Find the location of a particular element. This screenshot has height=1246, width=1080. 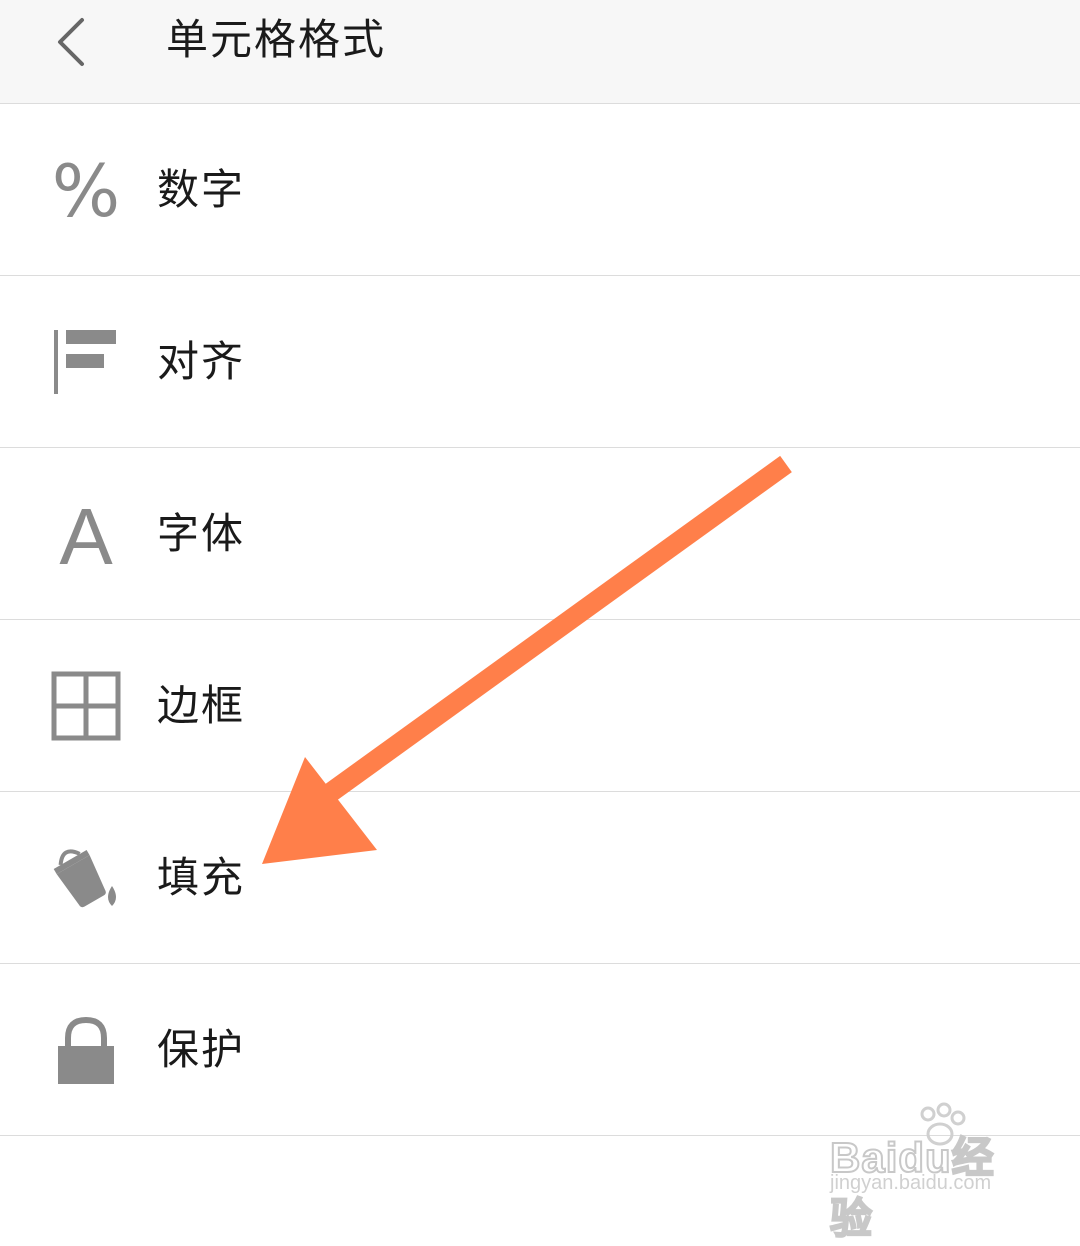

percent-icon: % is located at coordinates (86, 190).